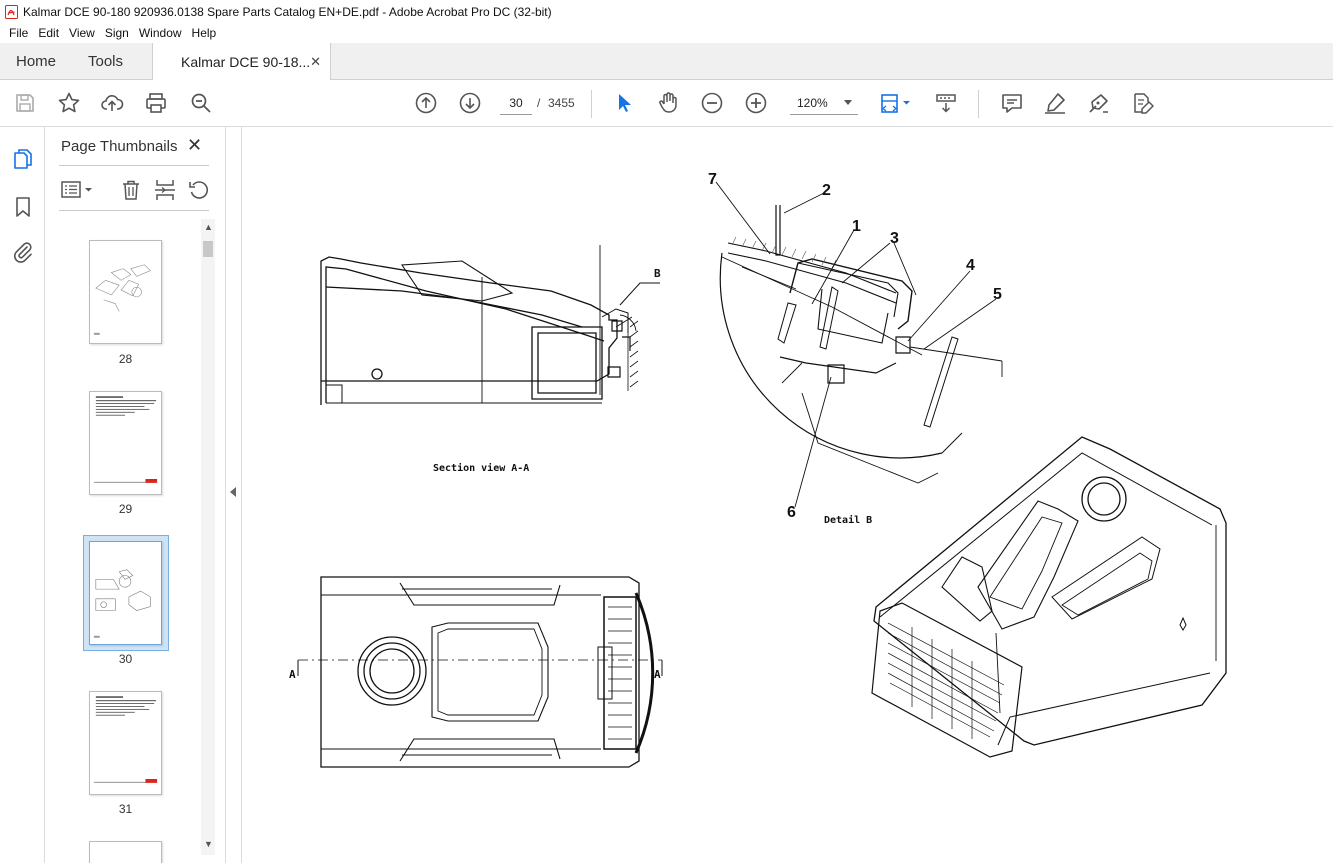 This screenshot has width=1333, height=863. I want to click on thumbnails-scrollbar: ▲ ▼, so click(208, 537).